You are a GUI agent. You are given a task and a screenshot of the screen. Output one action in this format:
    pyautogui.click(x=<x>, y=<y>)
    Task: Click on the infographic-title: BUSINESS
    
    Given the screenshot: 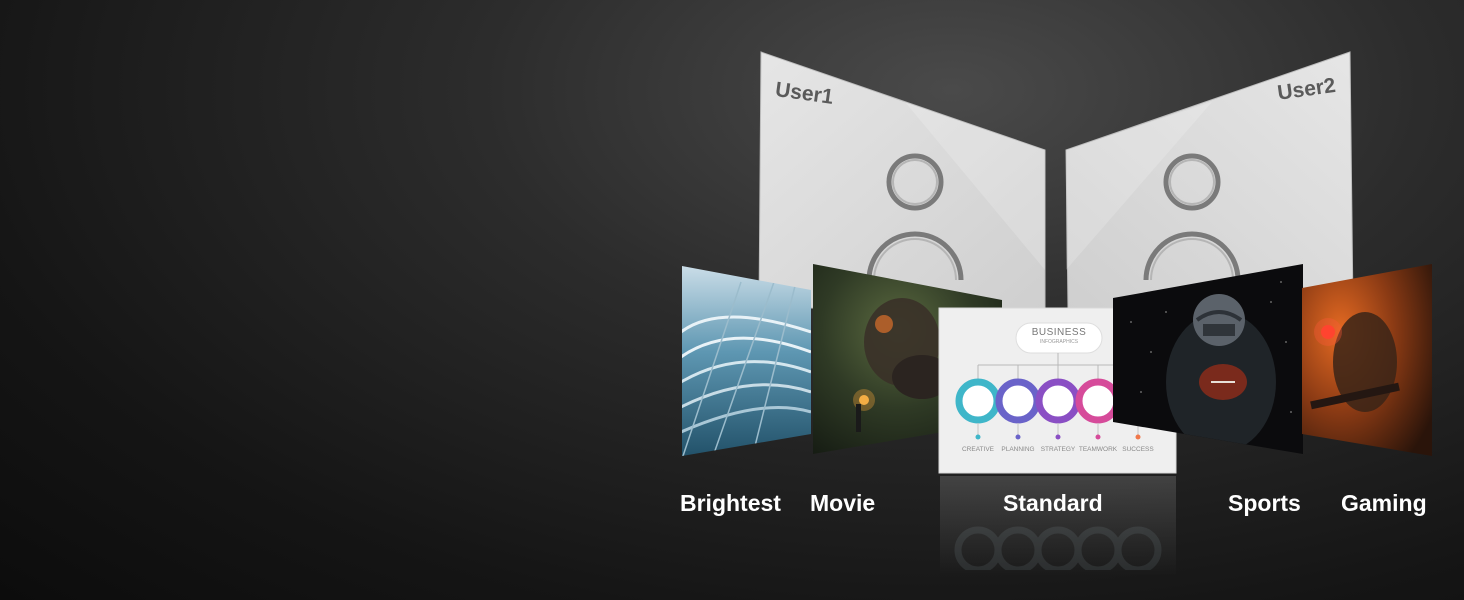 What is the action you would take?
    pyautogui.click(x=1059, y=332)
    